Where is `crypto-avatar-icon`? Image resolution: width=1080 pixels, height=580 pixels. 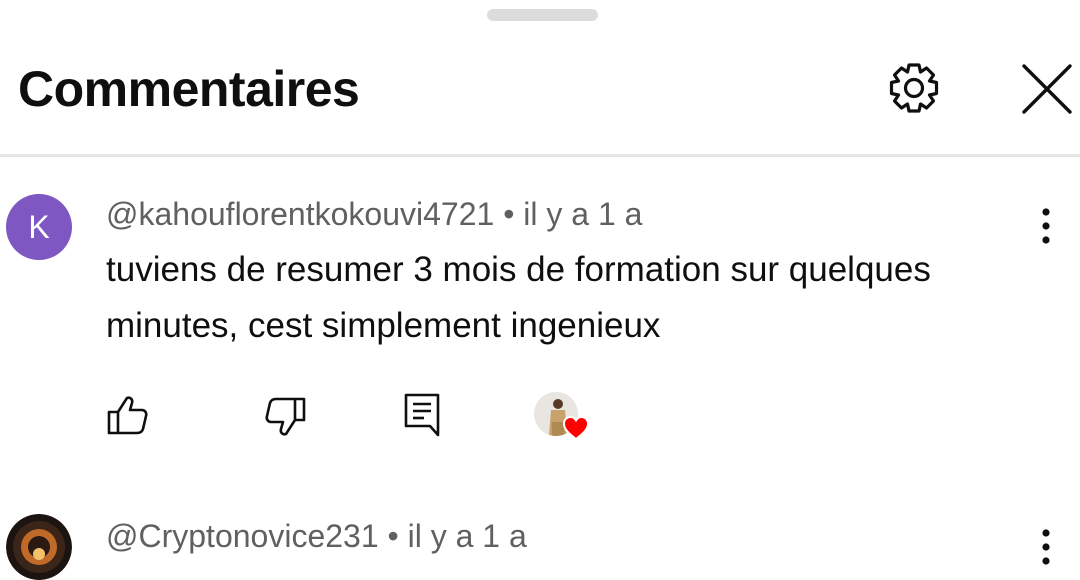
crypto-avatar-icon is located at coordinates (39, 547).